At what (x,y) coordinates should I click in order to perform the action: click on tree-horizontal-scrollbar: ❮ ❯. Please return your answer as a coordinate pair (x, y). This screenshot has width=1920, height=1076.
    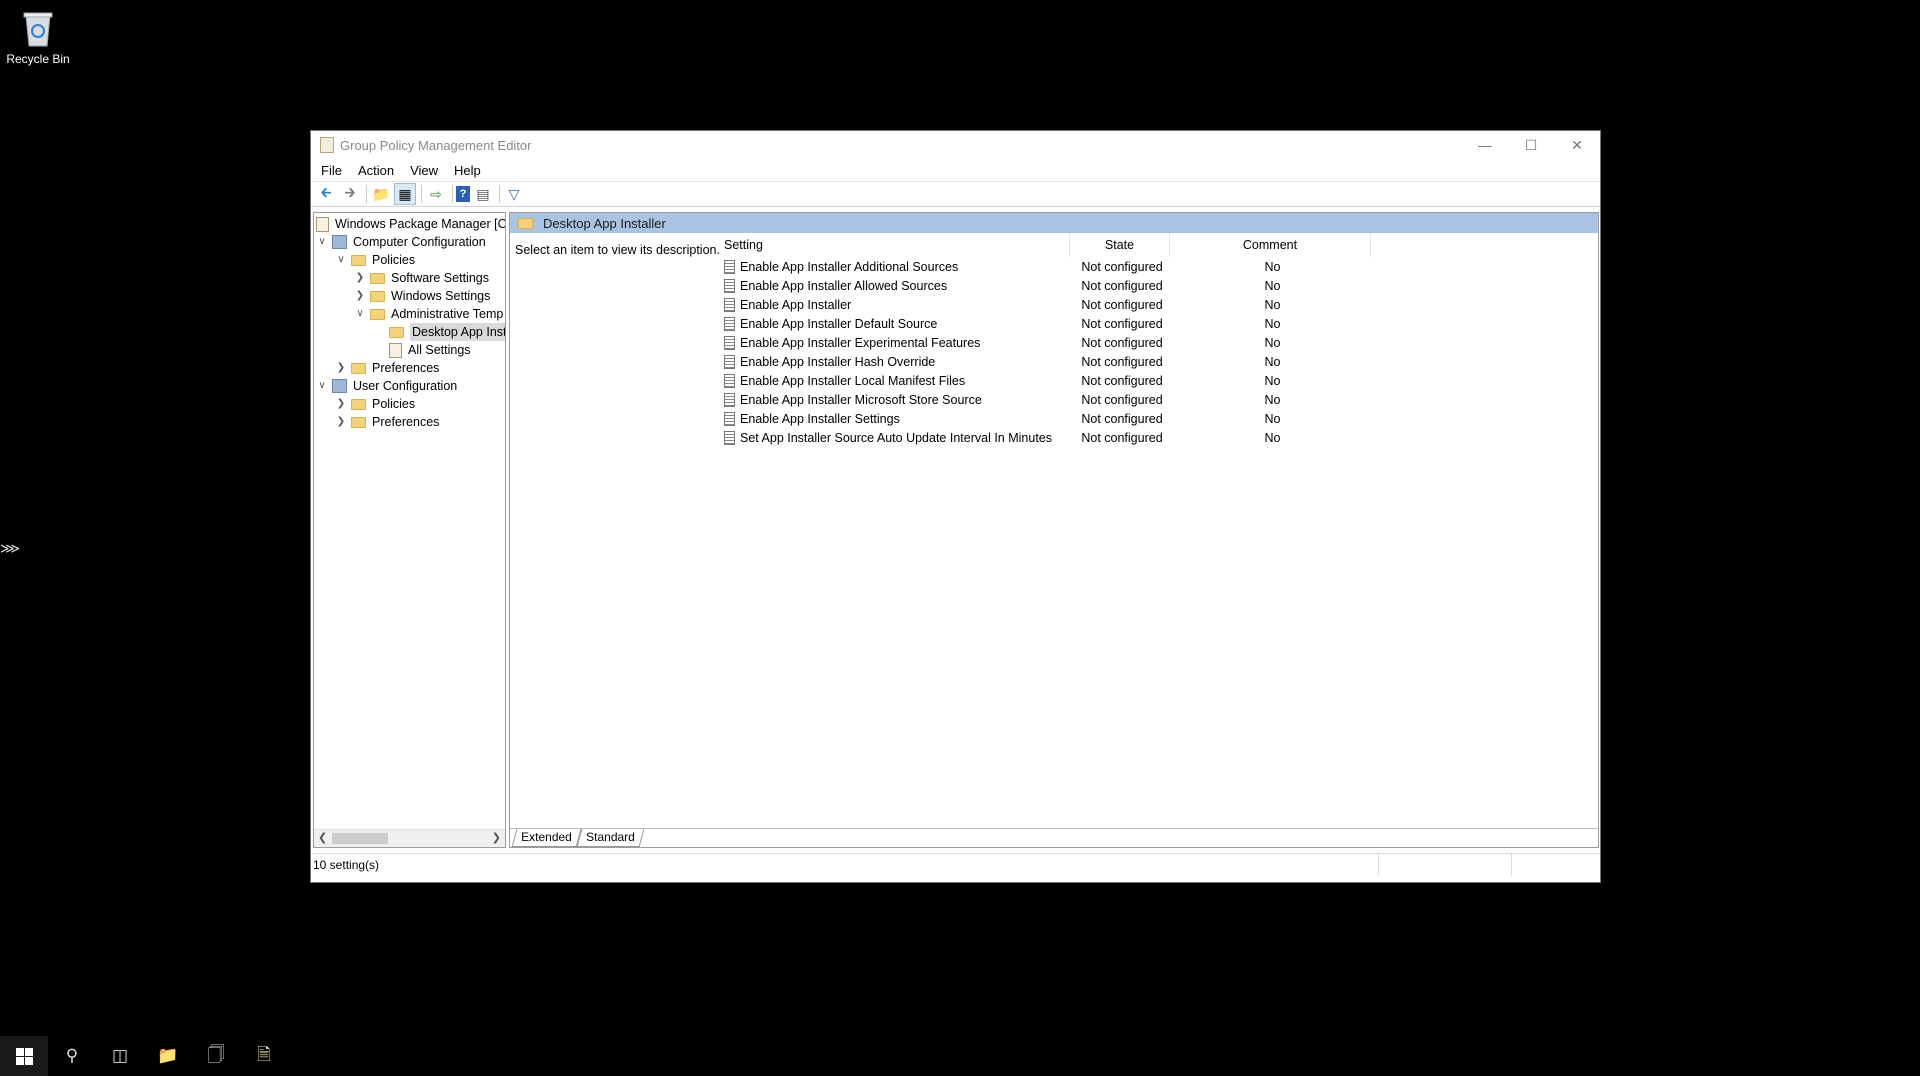
    Looking at the image, I should click on (409, 838).